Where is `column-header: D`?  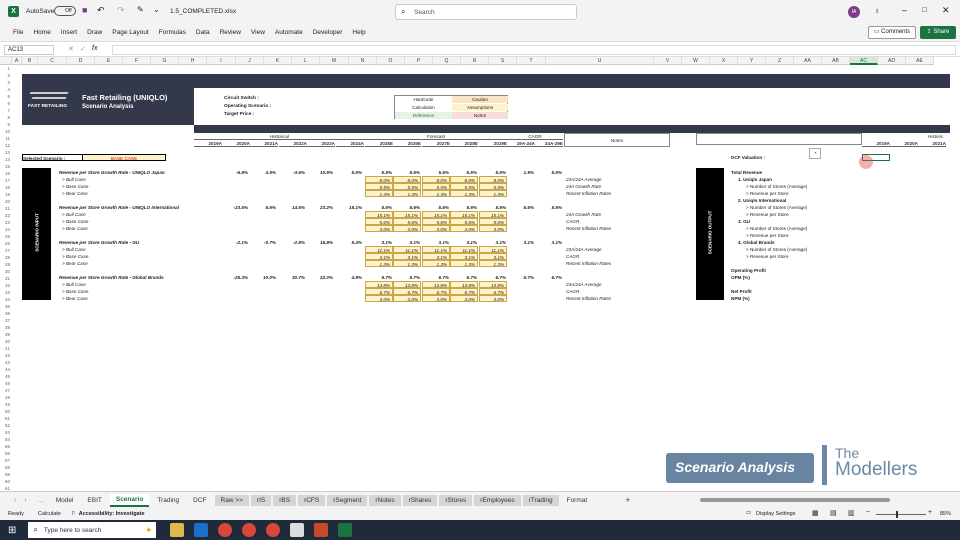
column-header: D is located at coordinates (81, 61).